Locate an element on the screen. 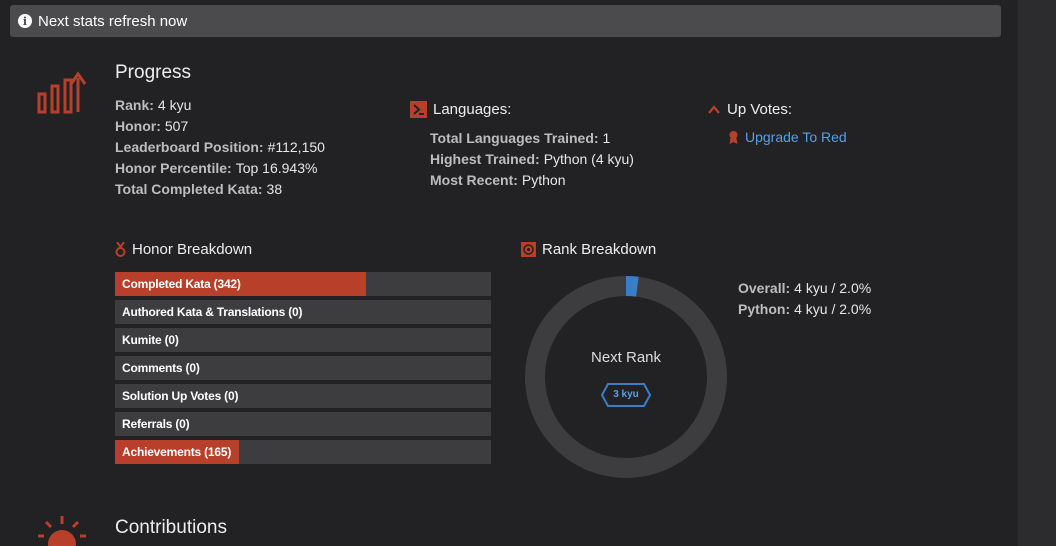 Image resolution: width=1056 pixels, height=546 pixels. honor-bar-row: Completed Kata (342) is located at coordinates (303, 284).